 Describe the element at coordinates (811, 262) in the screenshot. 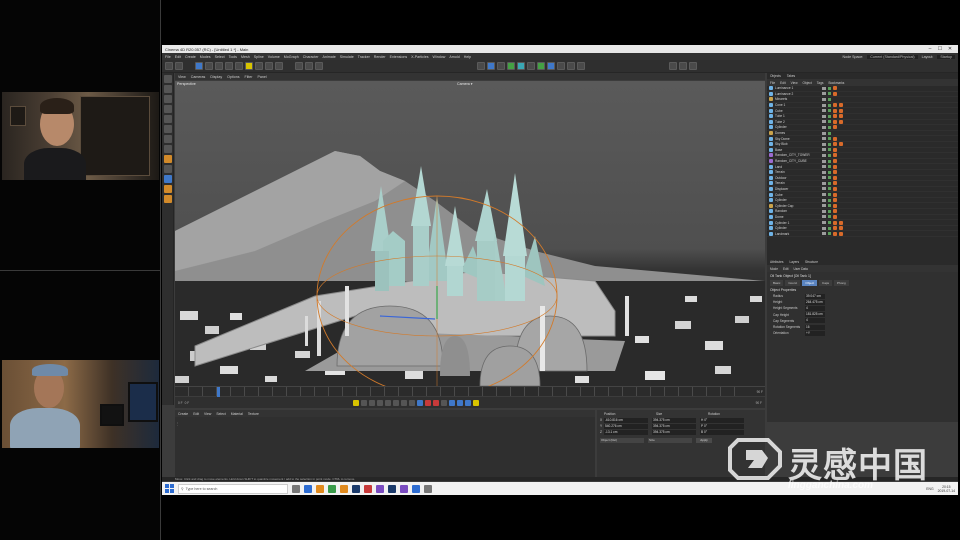

I see `tab-structure: Structure` at that location.